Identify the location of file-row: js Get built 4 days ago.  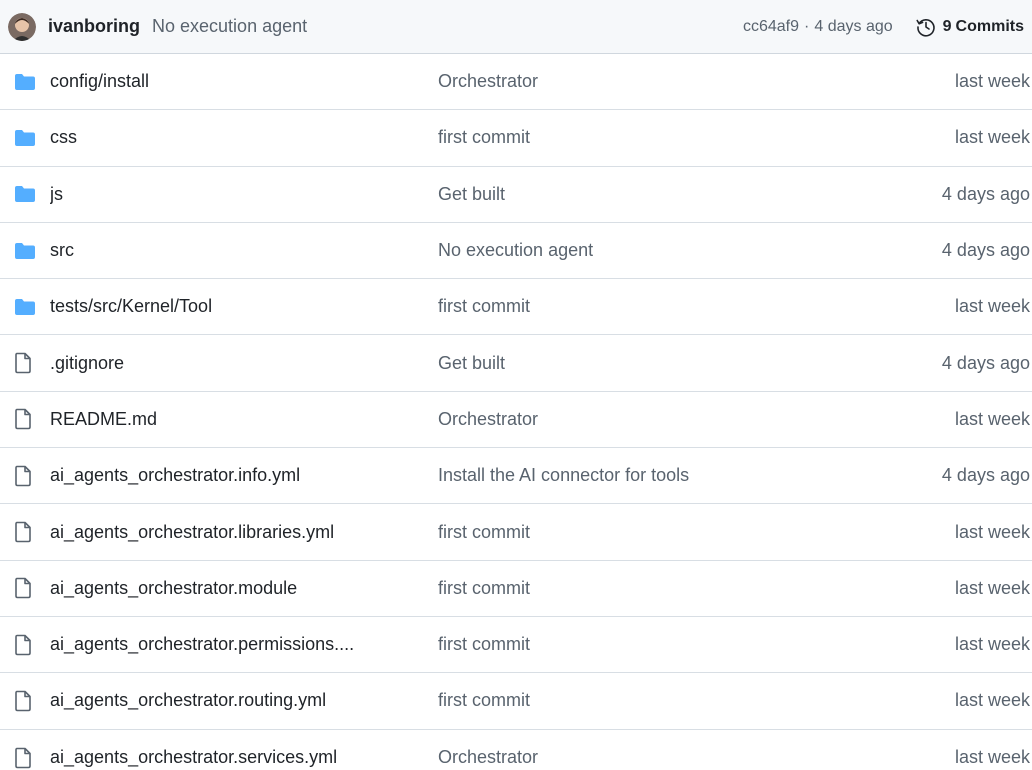
(516, 195).